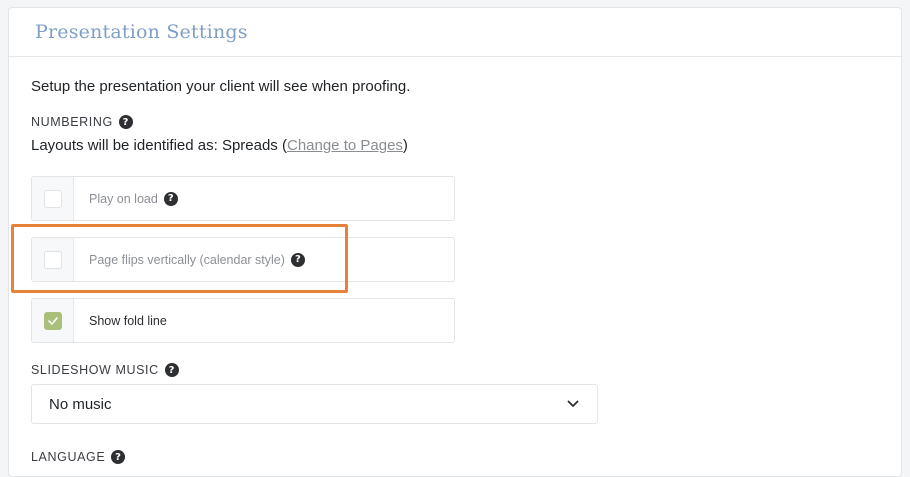 The width and height of the screenshot is (910, 477). I want to click on option-page-flips-vertically: Page flips vertically (calendar style) ?, so click(243, 259).